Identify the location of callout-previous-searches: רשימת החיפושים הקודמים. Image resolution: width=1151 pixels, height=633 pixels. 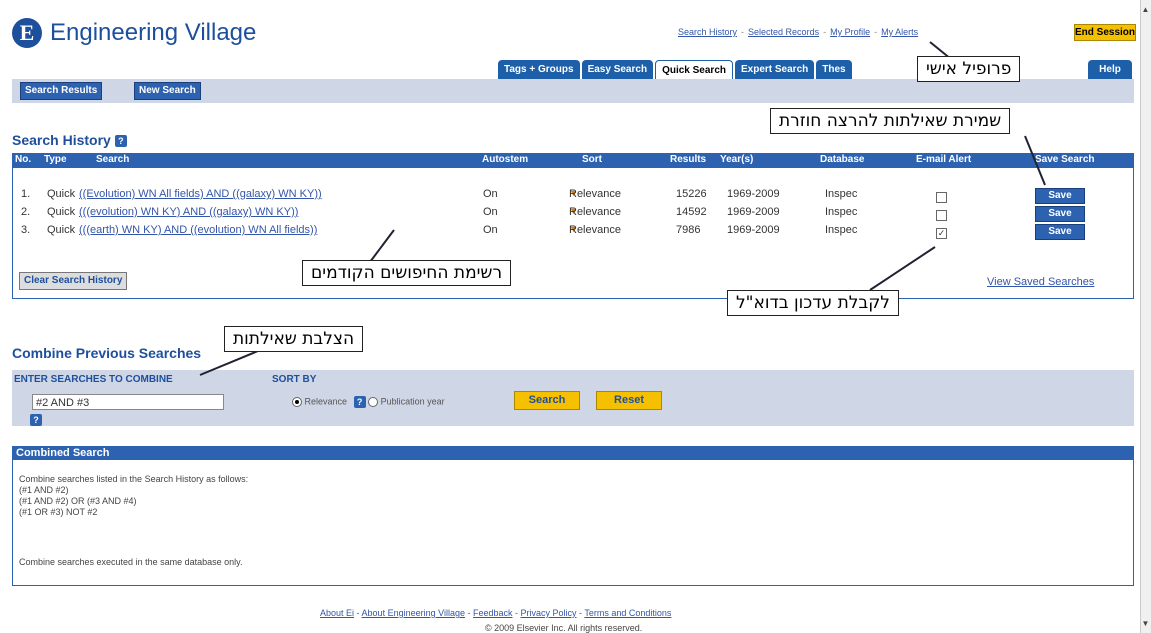
(407, 273).